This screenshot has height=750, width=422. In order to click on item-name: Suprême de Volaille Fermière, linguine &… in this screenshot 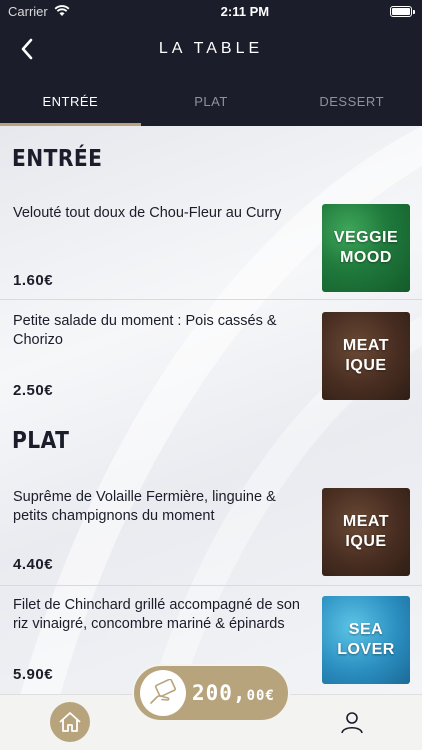, I will do `click(144, 506)`.